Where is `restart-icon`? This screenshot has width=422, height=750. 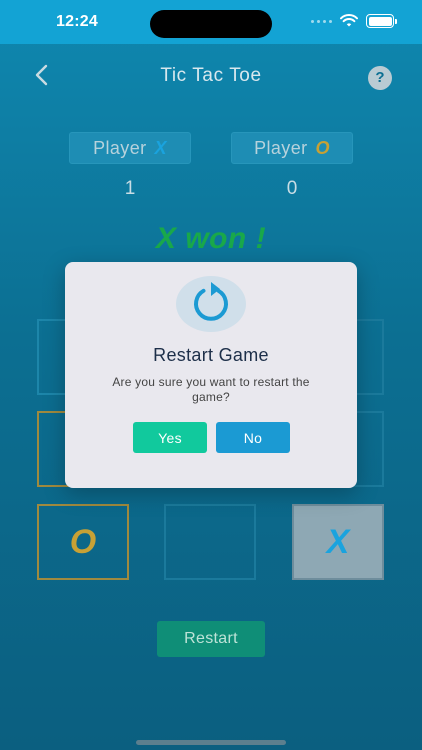
restart-icon is located at coordinates (211, 301).